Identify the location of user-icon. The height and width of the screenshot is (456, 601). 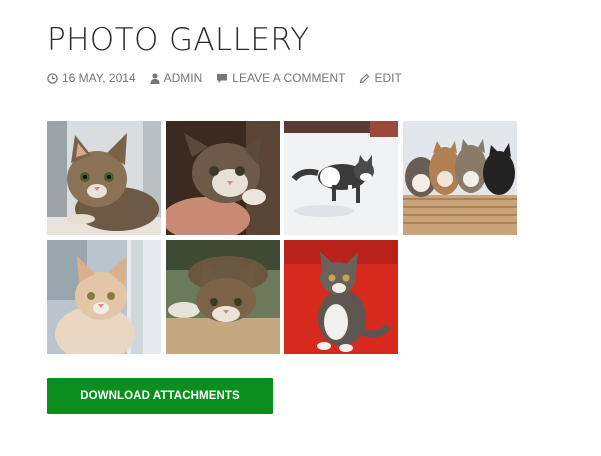
(155, 78).